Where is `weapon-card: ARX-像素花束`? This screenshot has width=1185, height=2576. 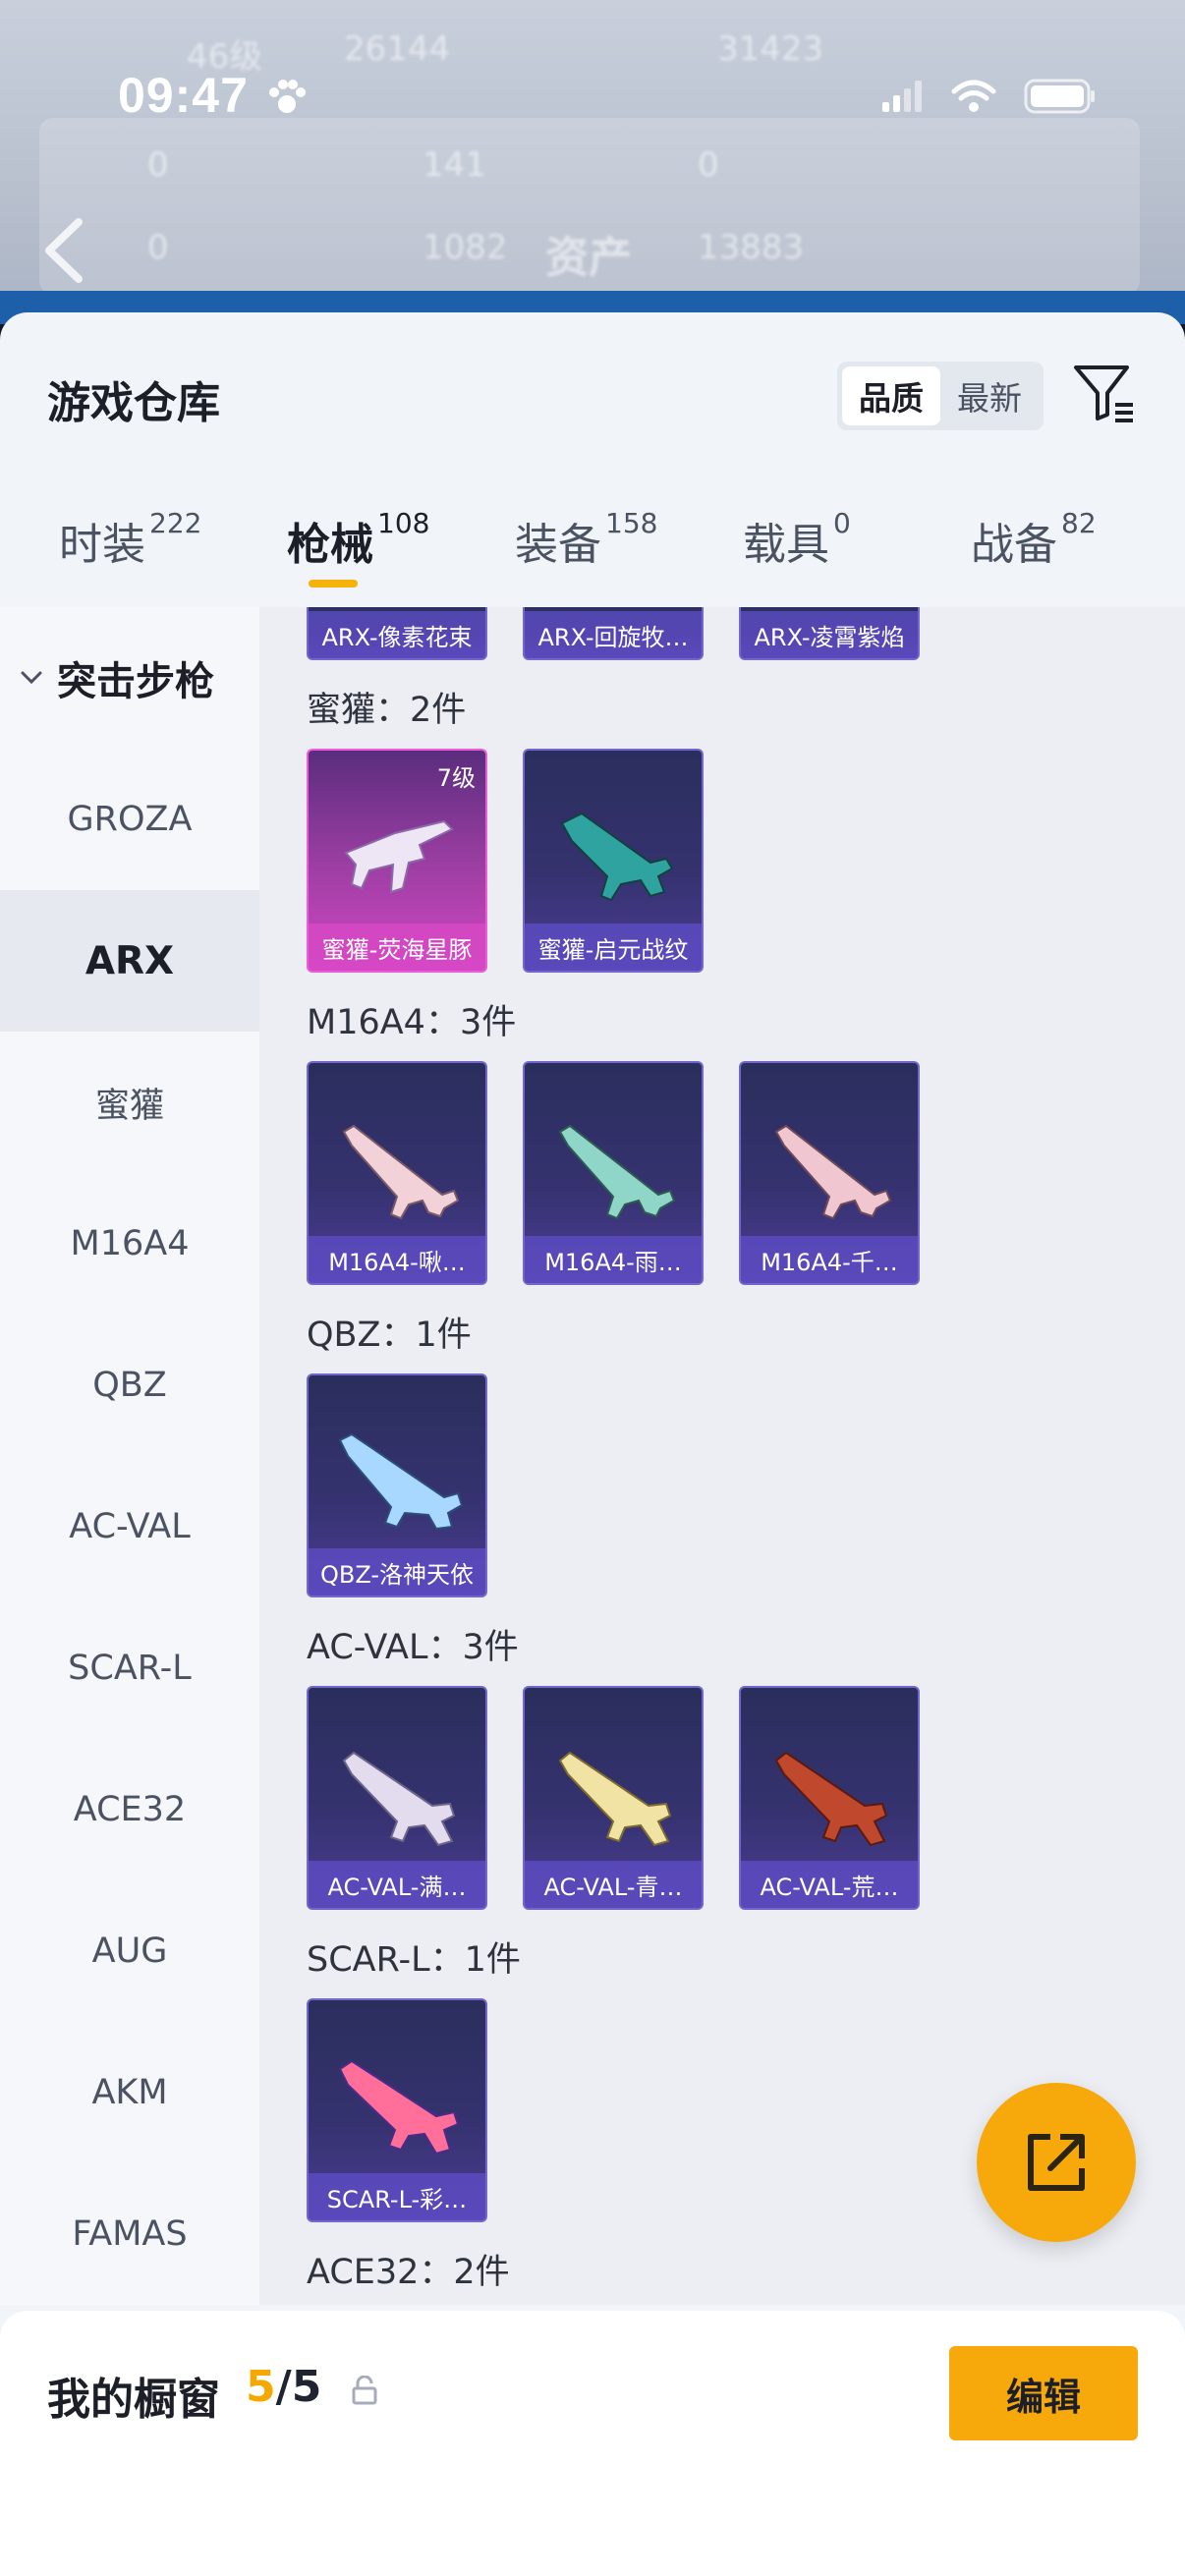
weapon-card: ARX-像素花束 is located at coordinates (397, 633).